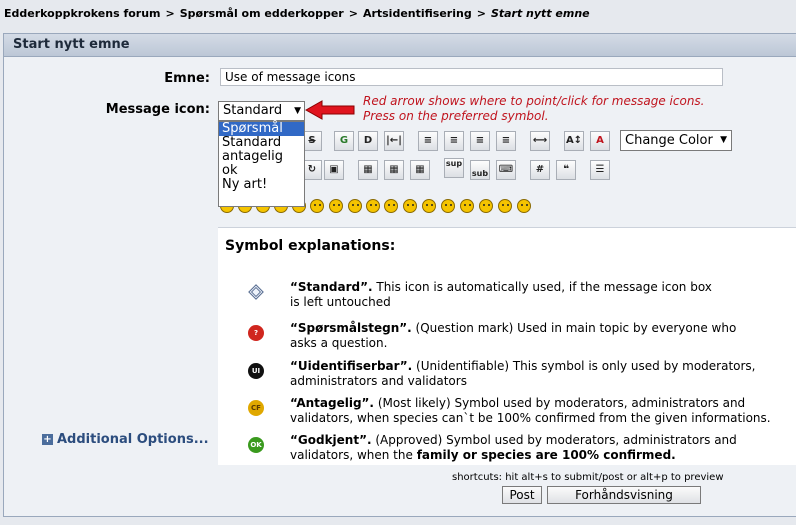 The image size is (796, 525). Describe the element at coordinates (256, 445) in the screenshot. I see `approved-icon: OK` at that location.